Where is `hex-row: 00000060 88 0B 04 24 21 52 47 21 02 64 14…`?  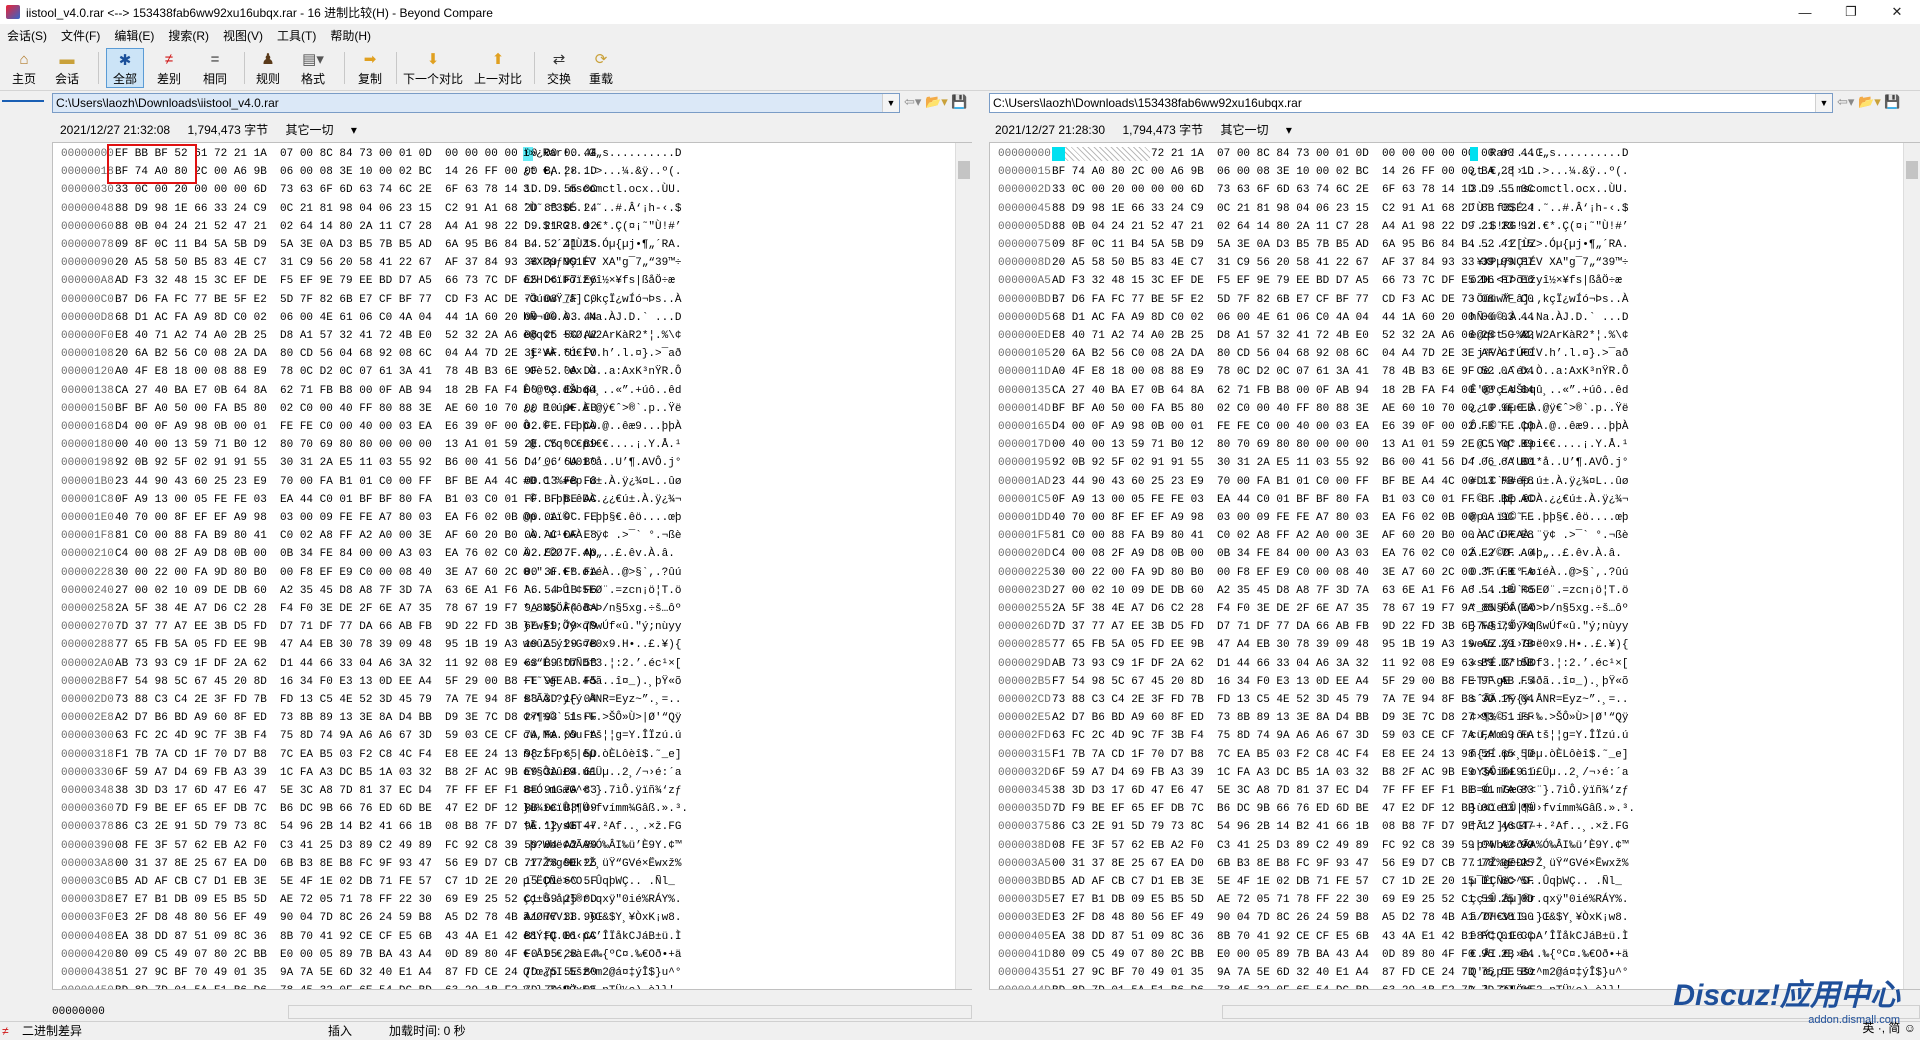 hex-row: 00000060 88 0B 04 24 21 52 47 21 02 64 14… is located at coordinates (512, 227).